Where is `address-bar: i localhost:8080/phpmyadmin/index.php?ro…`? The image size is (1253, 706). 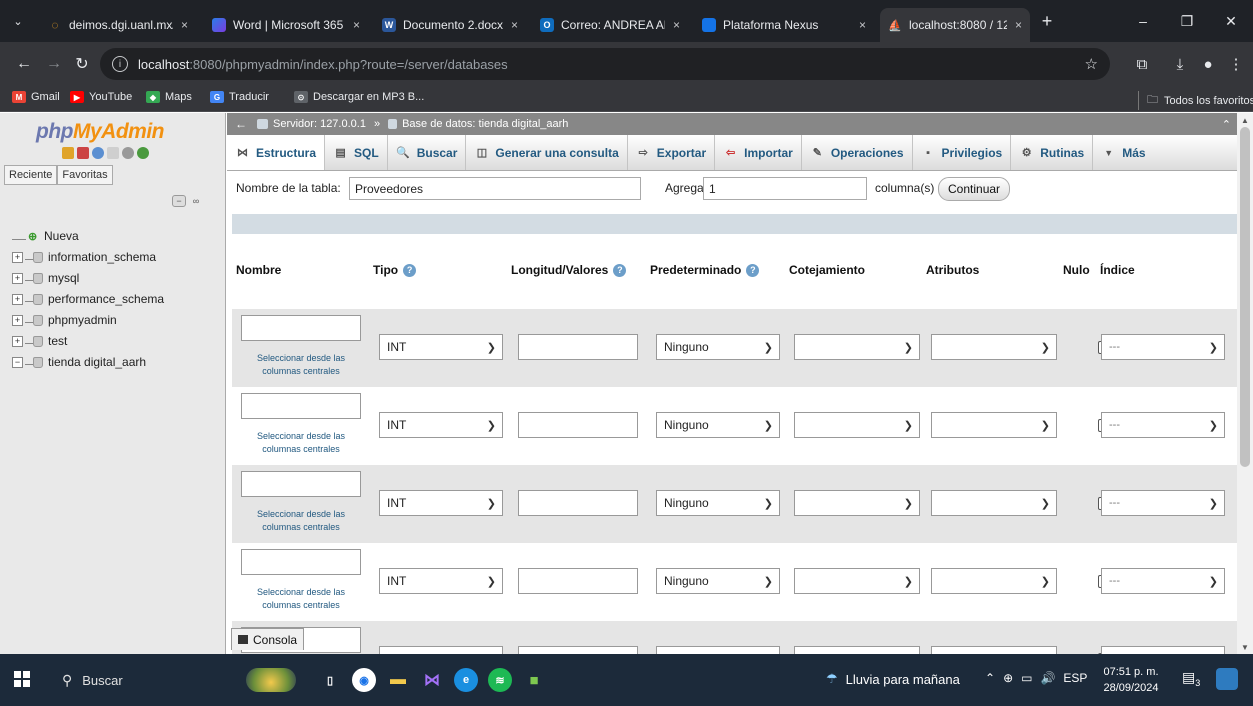
address-bar: i localhost:8080/phpmyadmin/index.php?ro… is located at coordinates (605, 64).